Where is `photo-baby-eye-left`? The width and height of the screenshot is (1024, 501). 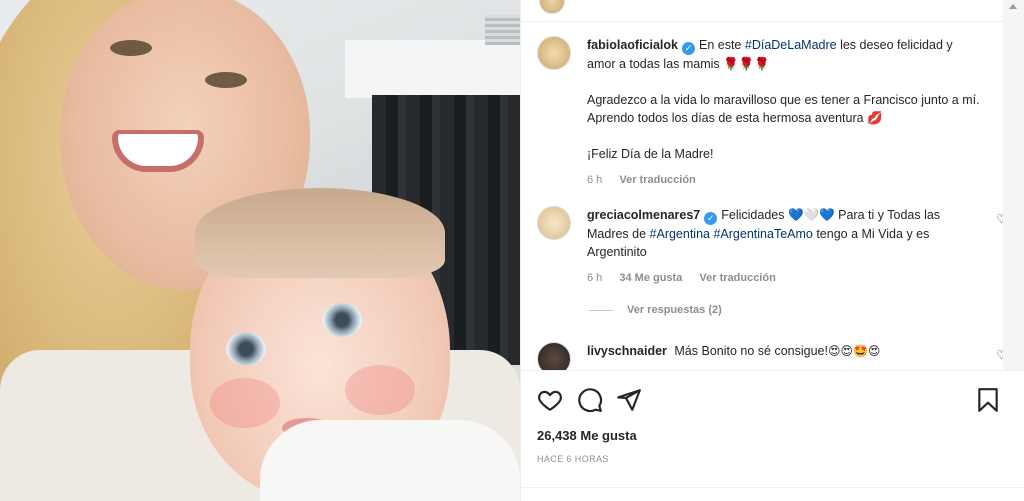 photo-baby-eye-left is located at coordinates (246, 349).